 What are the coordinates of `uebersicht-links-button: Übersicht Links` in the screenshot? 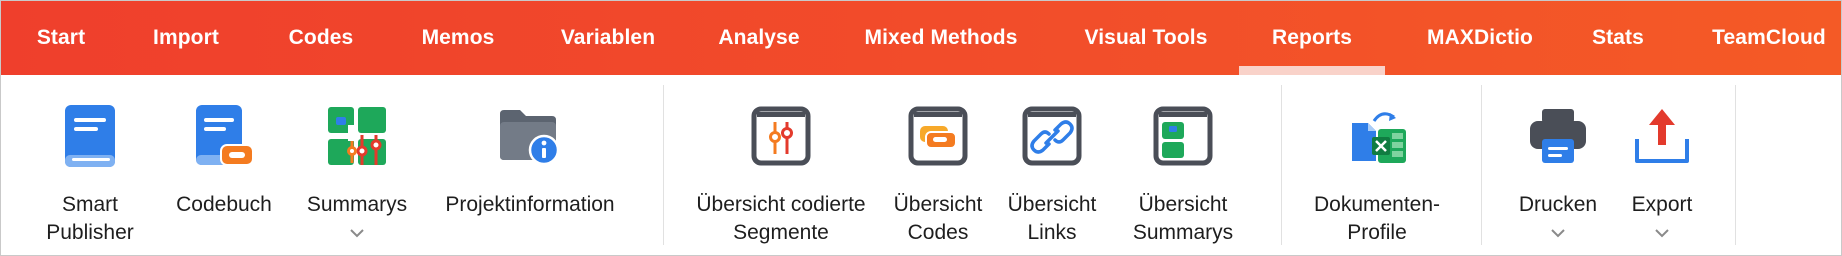 It's located at (1052, 165).